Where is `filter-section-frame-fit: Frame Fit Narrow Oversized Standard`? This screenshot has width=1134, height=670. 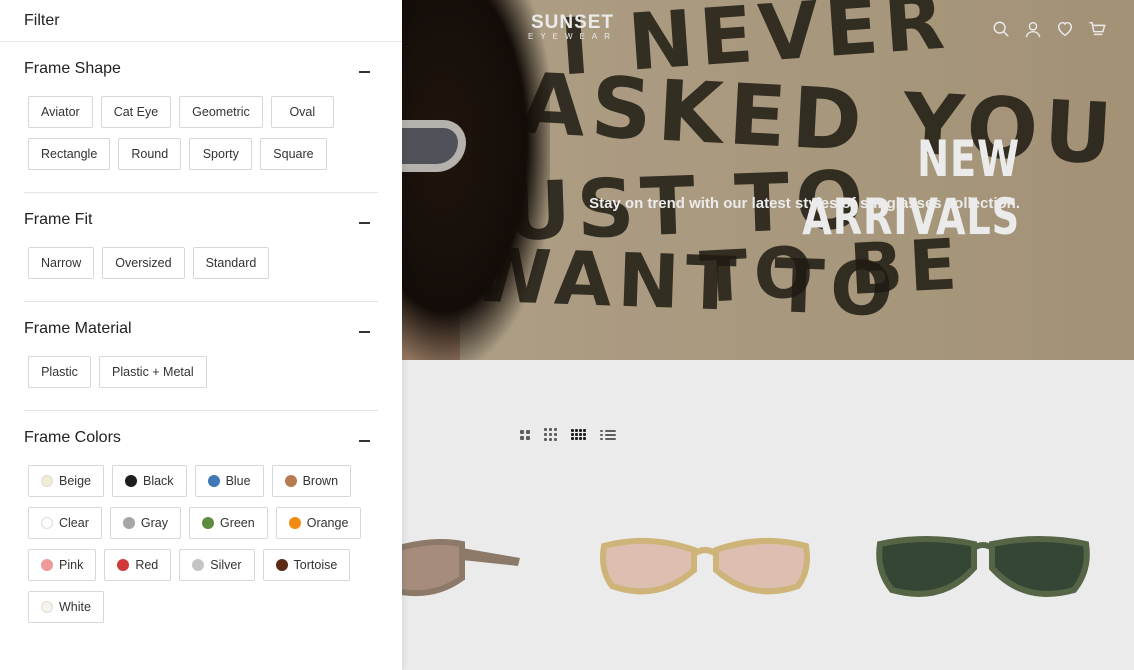 filter-section-frame-fit: Frame Fit Narrow Oversized Standard is located at coordinates (201, 247).